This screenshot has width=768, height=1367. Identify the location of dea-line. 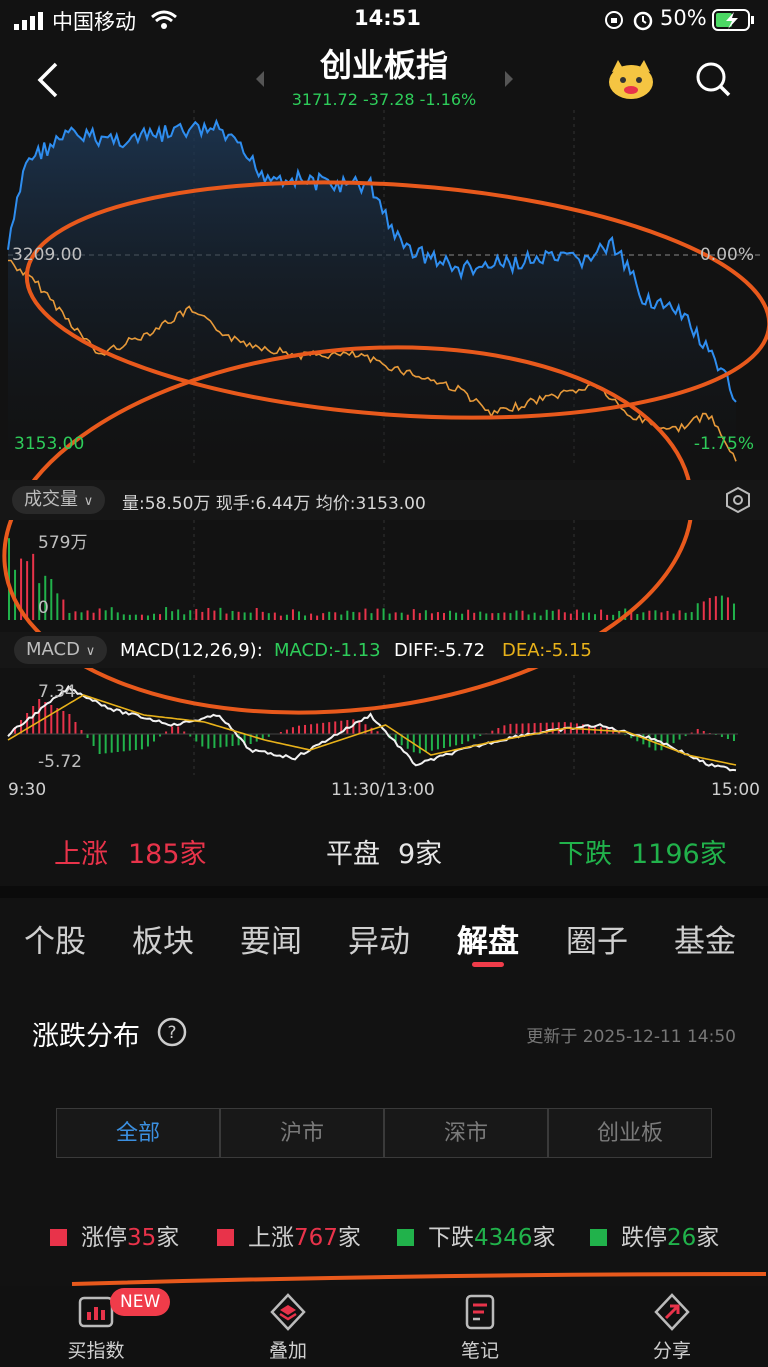
(372, 730).